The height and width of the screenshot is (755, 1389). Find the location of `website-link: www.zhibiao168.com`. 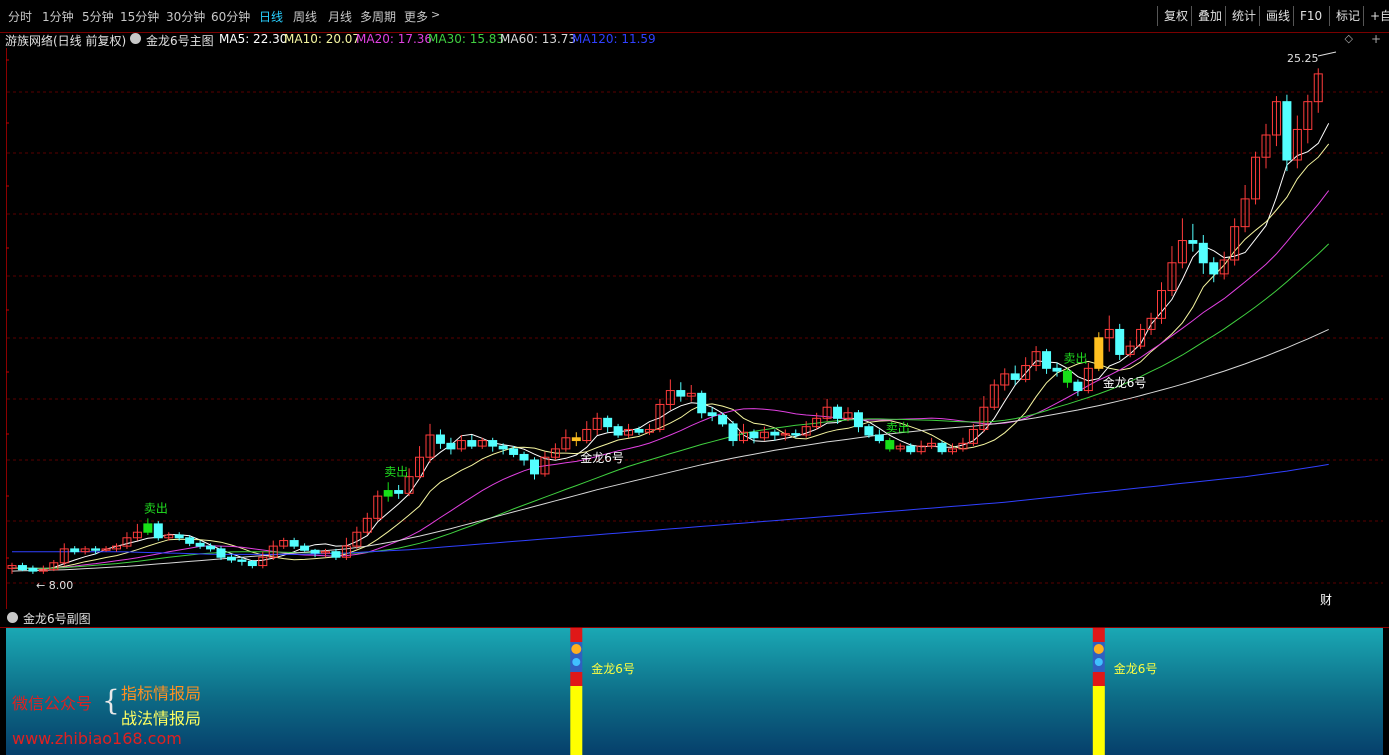

website-link: www.zhibiao168.com is located at coordinates (97, 738).